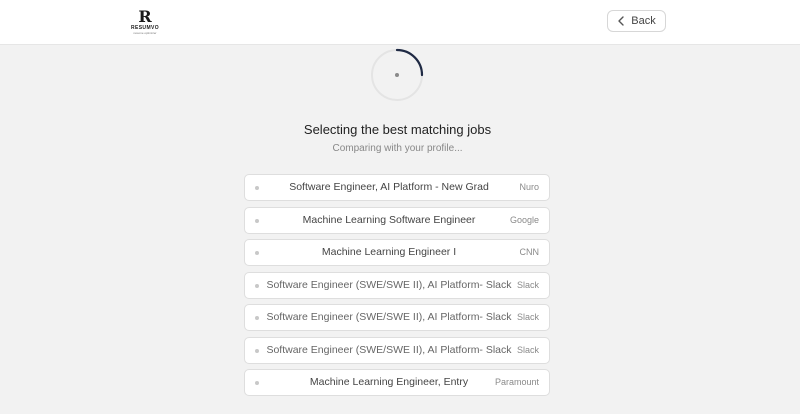 The image size is (800, 414). What do you see at coordinates (389, 382) in the screenshot?
I see `job-title: Machine Learning Engineer, Entry` at bounding box center [389, 382].